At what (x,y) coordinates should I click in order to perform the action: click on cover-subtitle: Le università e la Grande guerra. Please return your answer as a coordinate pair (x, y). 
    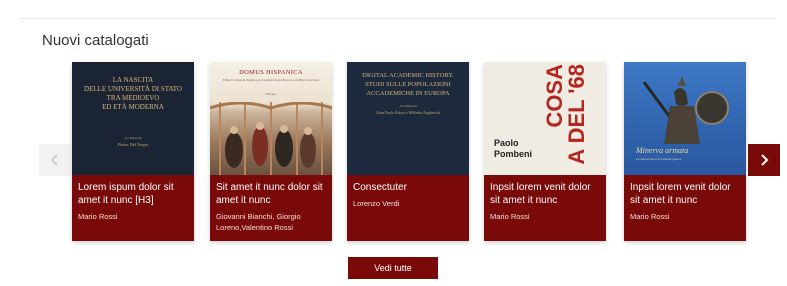
    Looking at the image, I should click on (659, 159).